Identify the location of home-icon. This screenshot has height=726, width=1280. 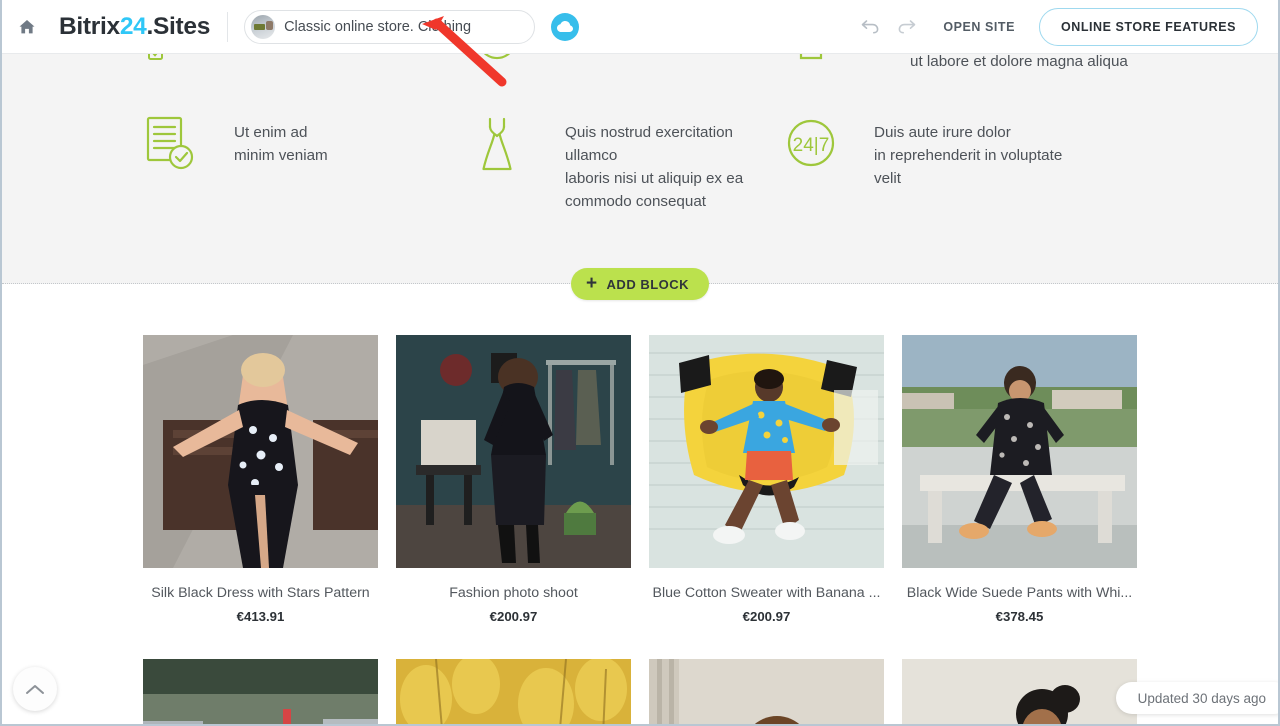
(27, 27).